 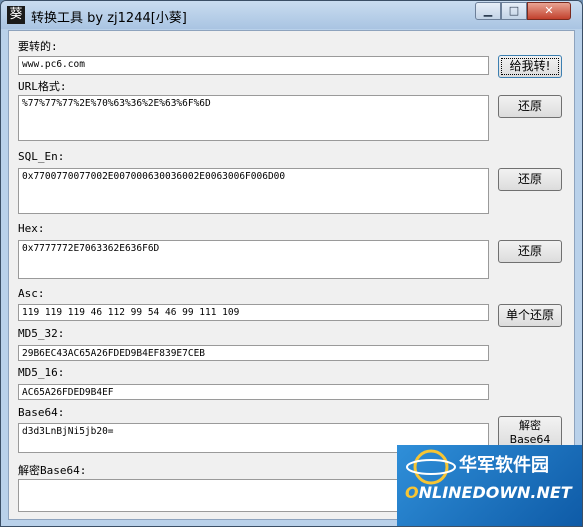 What do you see at coordinates (253, 392) in the screenshot?
I see `md5-16-field: AC65A26FDED9B4EF` at bounding box center [253, 392].